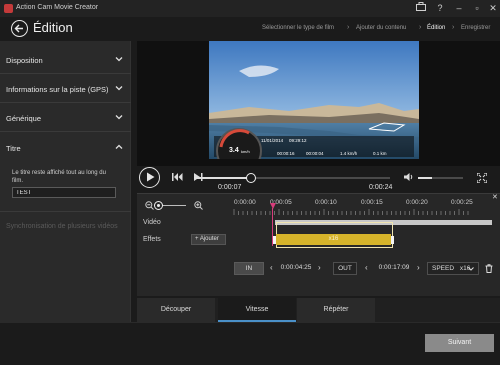 This screenshot has height=365, width=500. I want to click on overlay-stat-1: 00:00:16, so click(286, 153).